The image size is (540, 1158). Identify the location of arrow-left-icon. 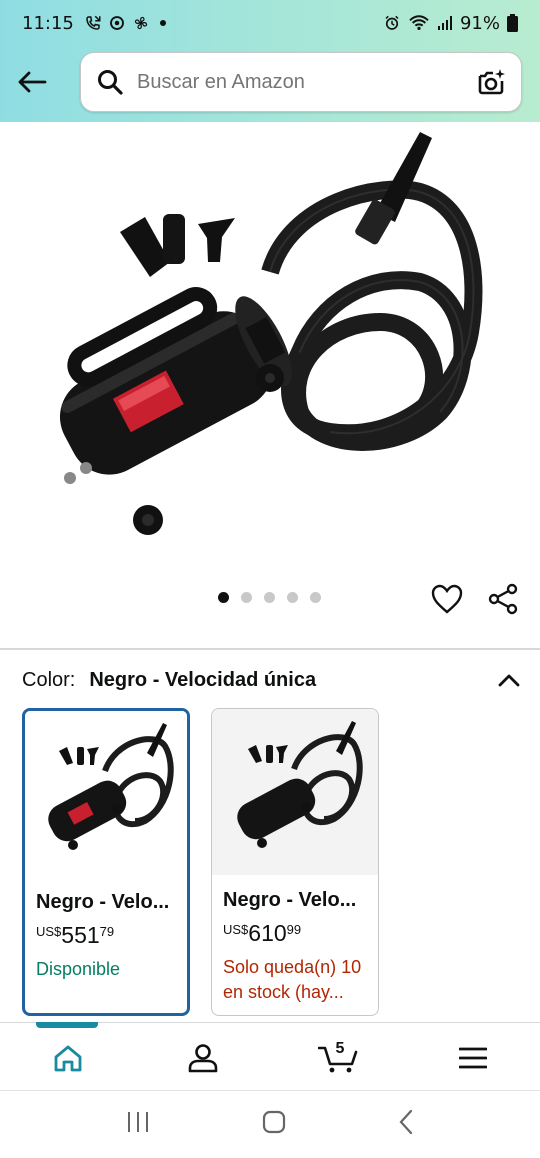
(32, 82).